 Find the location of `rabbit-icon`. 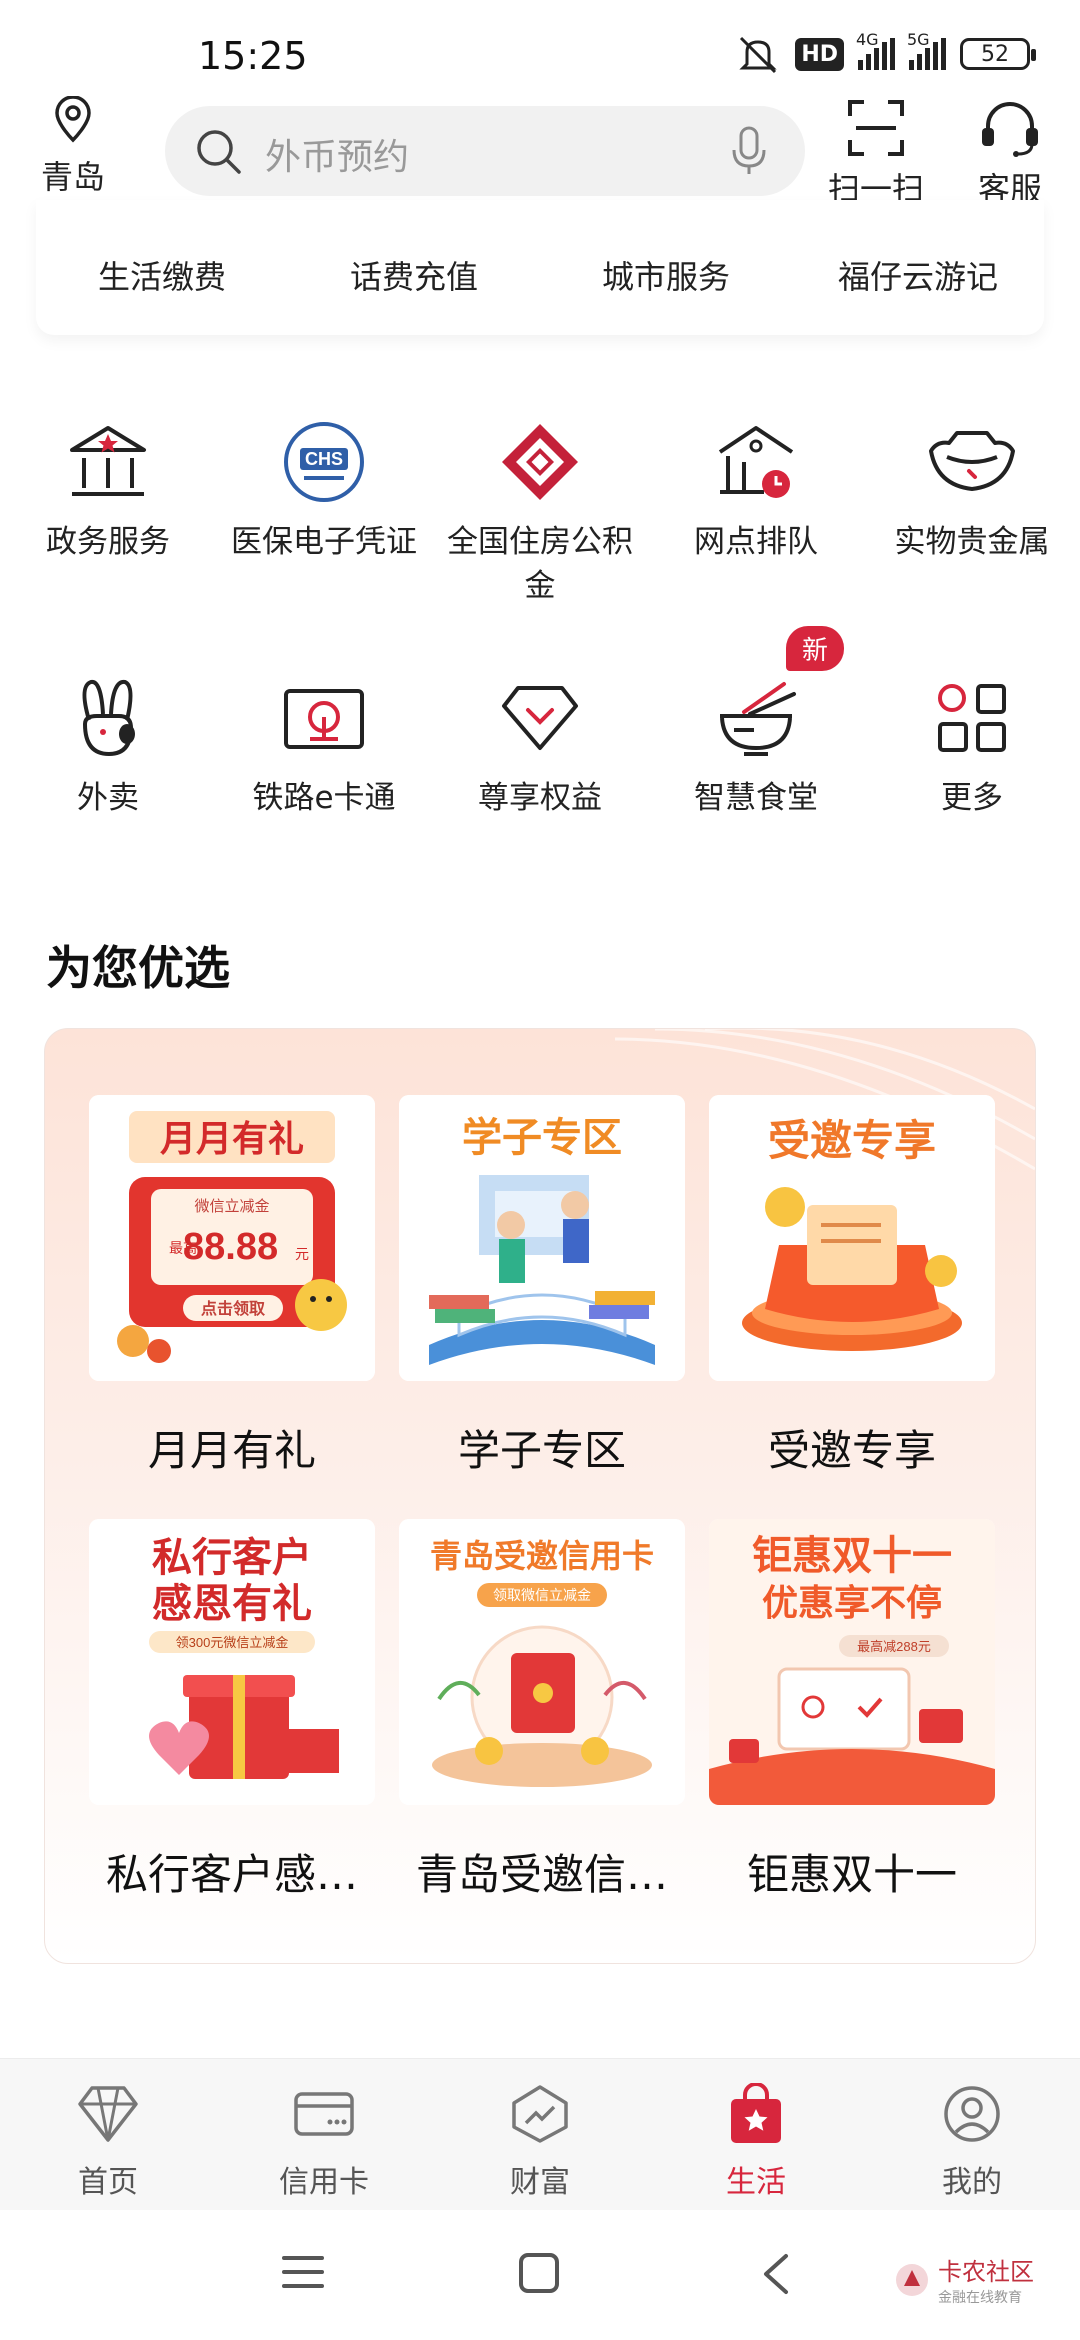

rabbit-icon is located at coordinates (108, 718).